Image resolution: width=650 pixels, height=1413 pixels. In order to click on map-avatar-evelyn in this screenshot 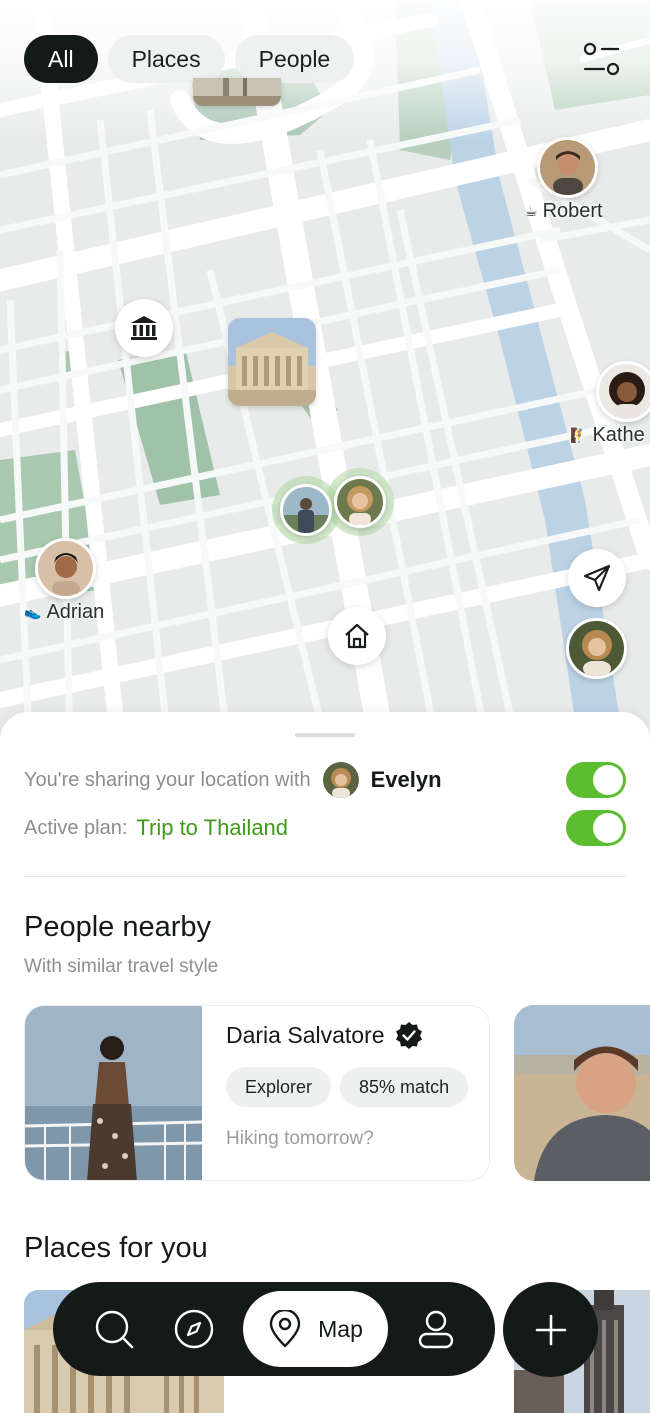, I will do `click(596, 648)`.